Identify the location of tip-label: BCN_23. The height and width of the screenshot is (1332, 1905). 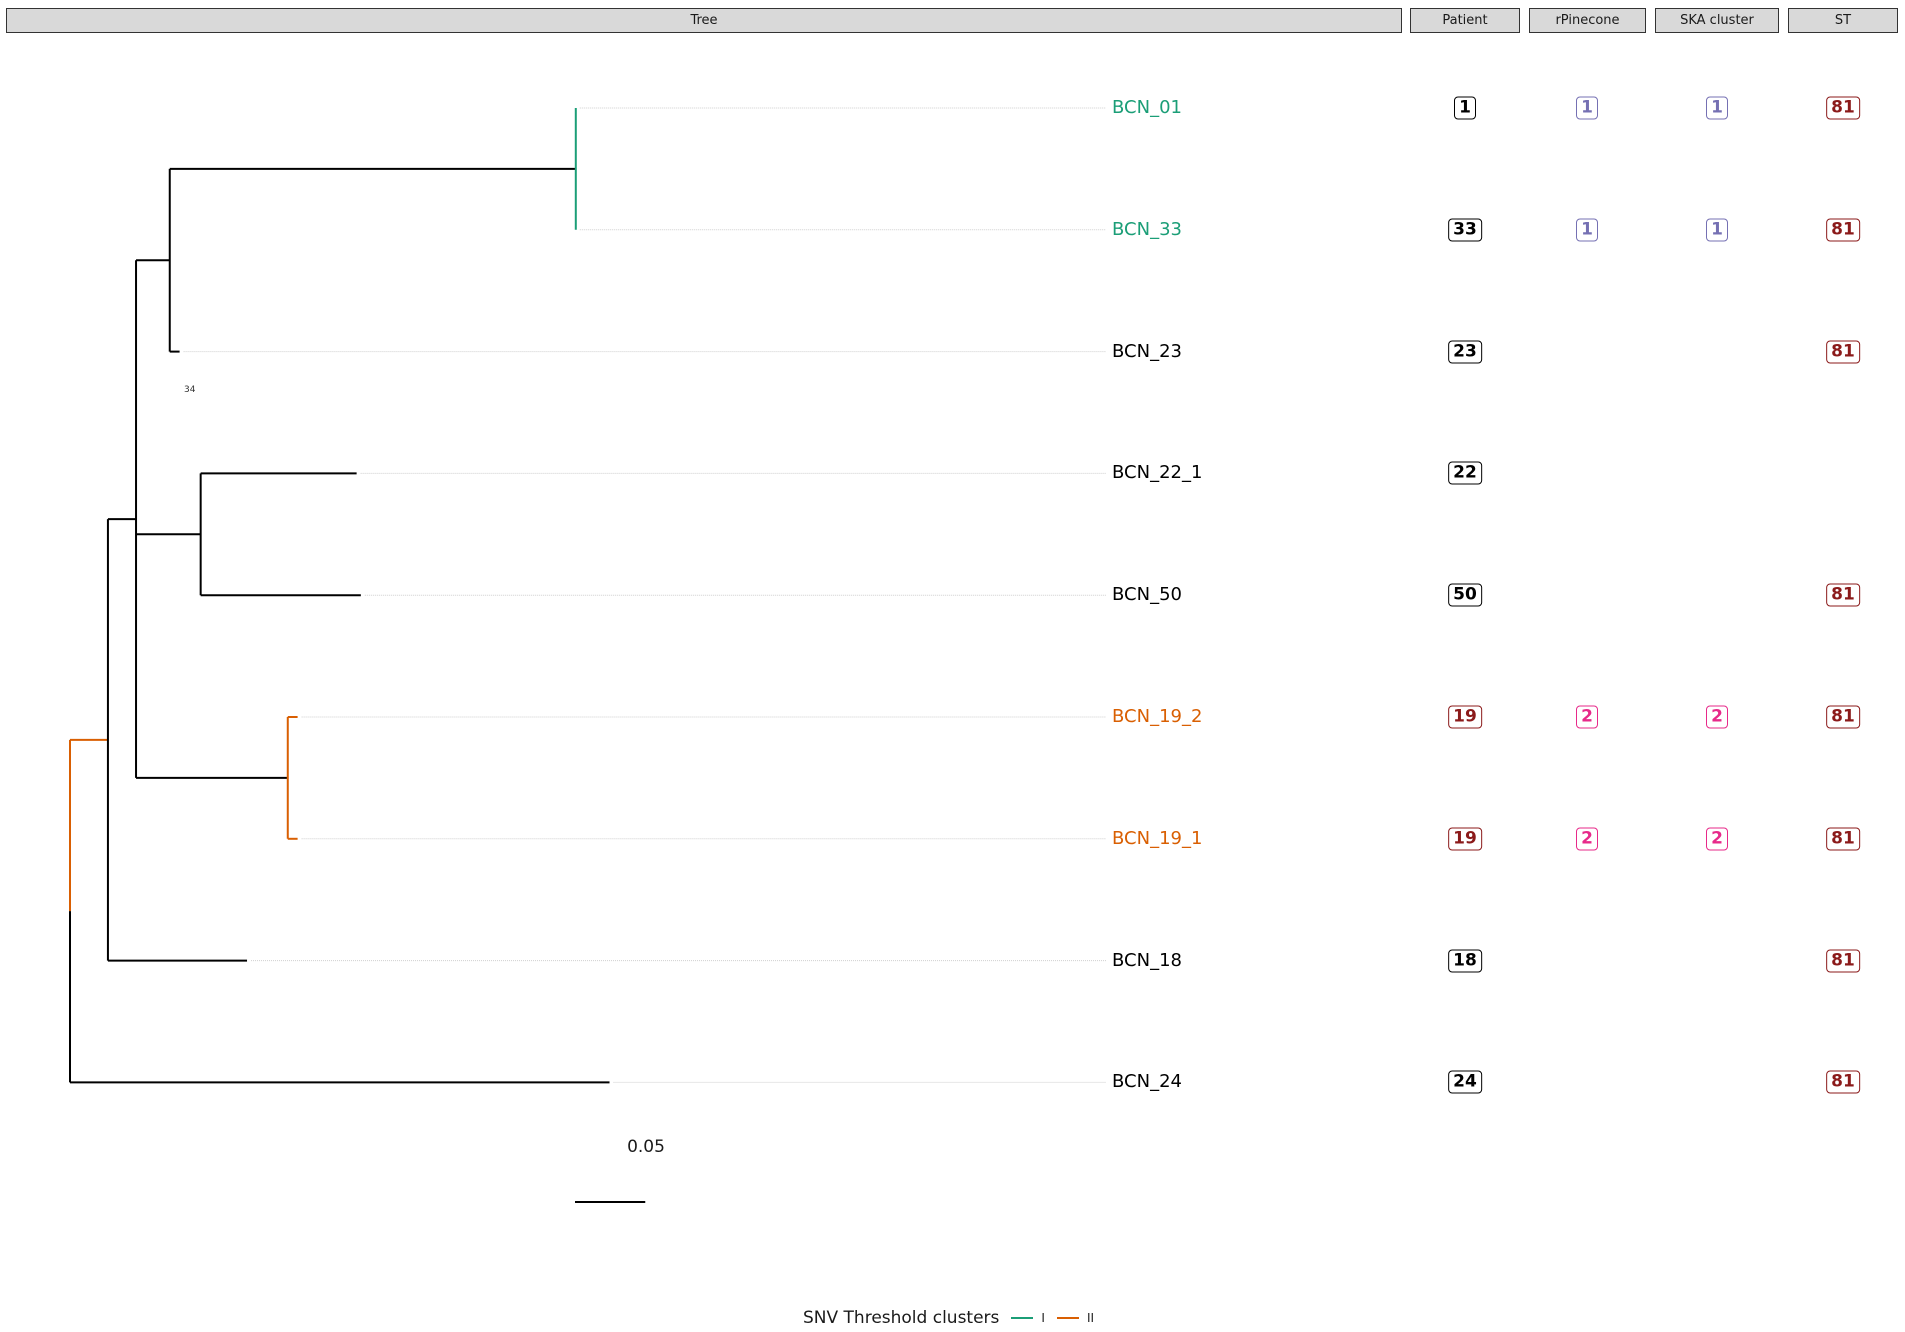
(1147, 351).